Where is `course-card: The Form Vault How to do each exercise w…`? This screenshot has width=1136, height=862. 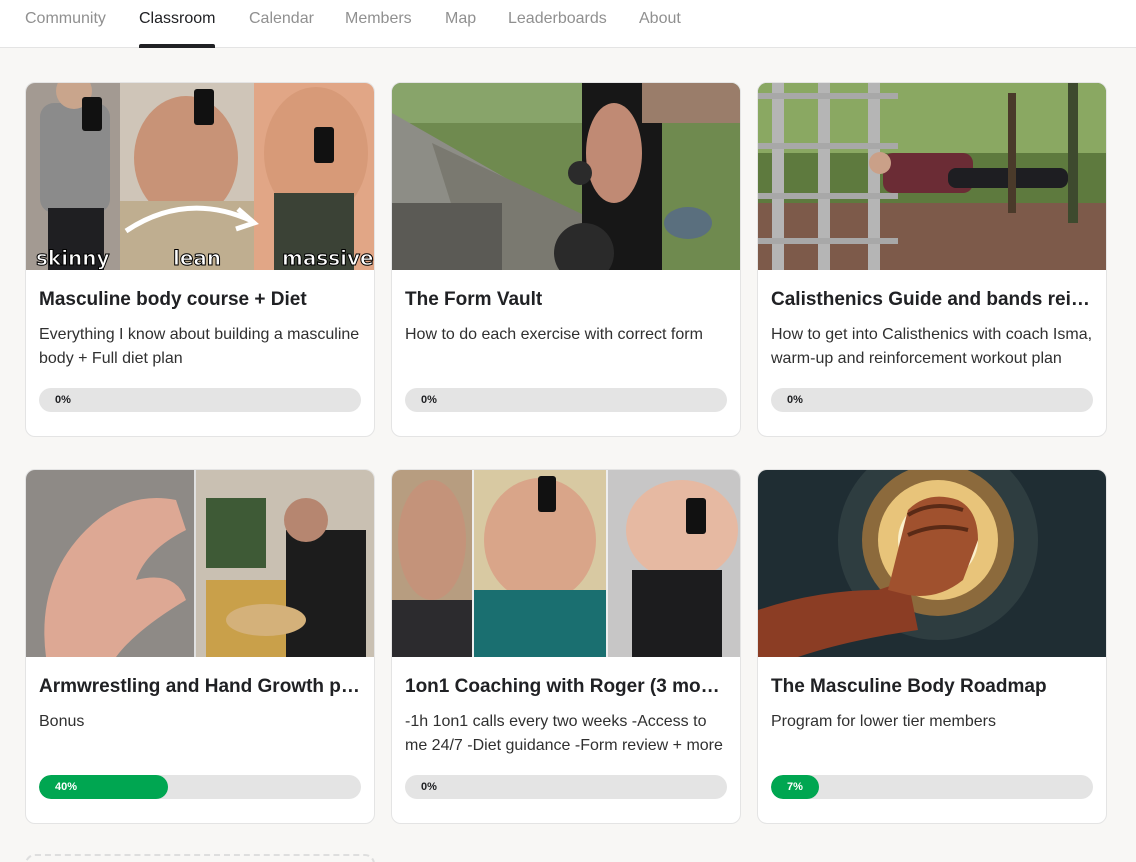
course-card: The Form Vault How to do each exercise w… is located at coordinates (566, 259).